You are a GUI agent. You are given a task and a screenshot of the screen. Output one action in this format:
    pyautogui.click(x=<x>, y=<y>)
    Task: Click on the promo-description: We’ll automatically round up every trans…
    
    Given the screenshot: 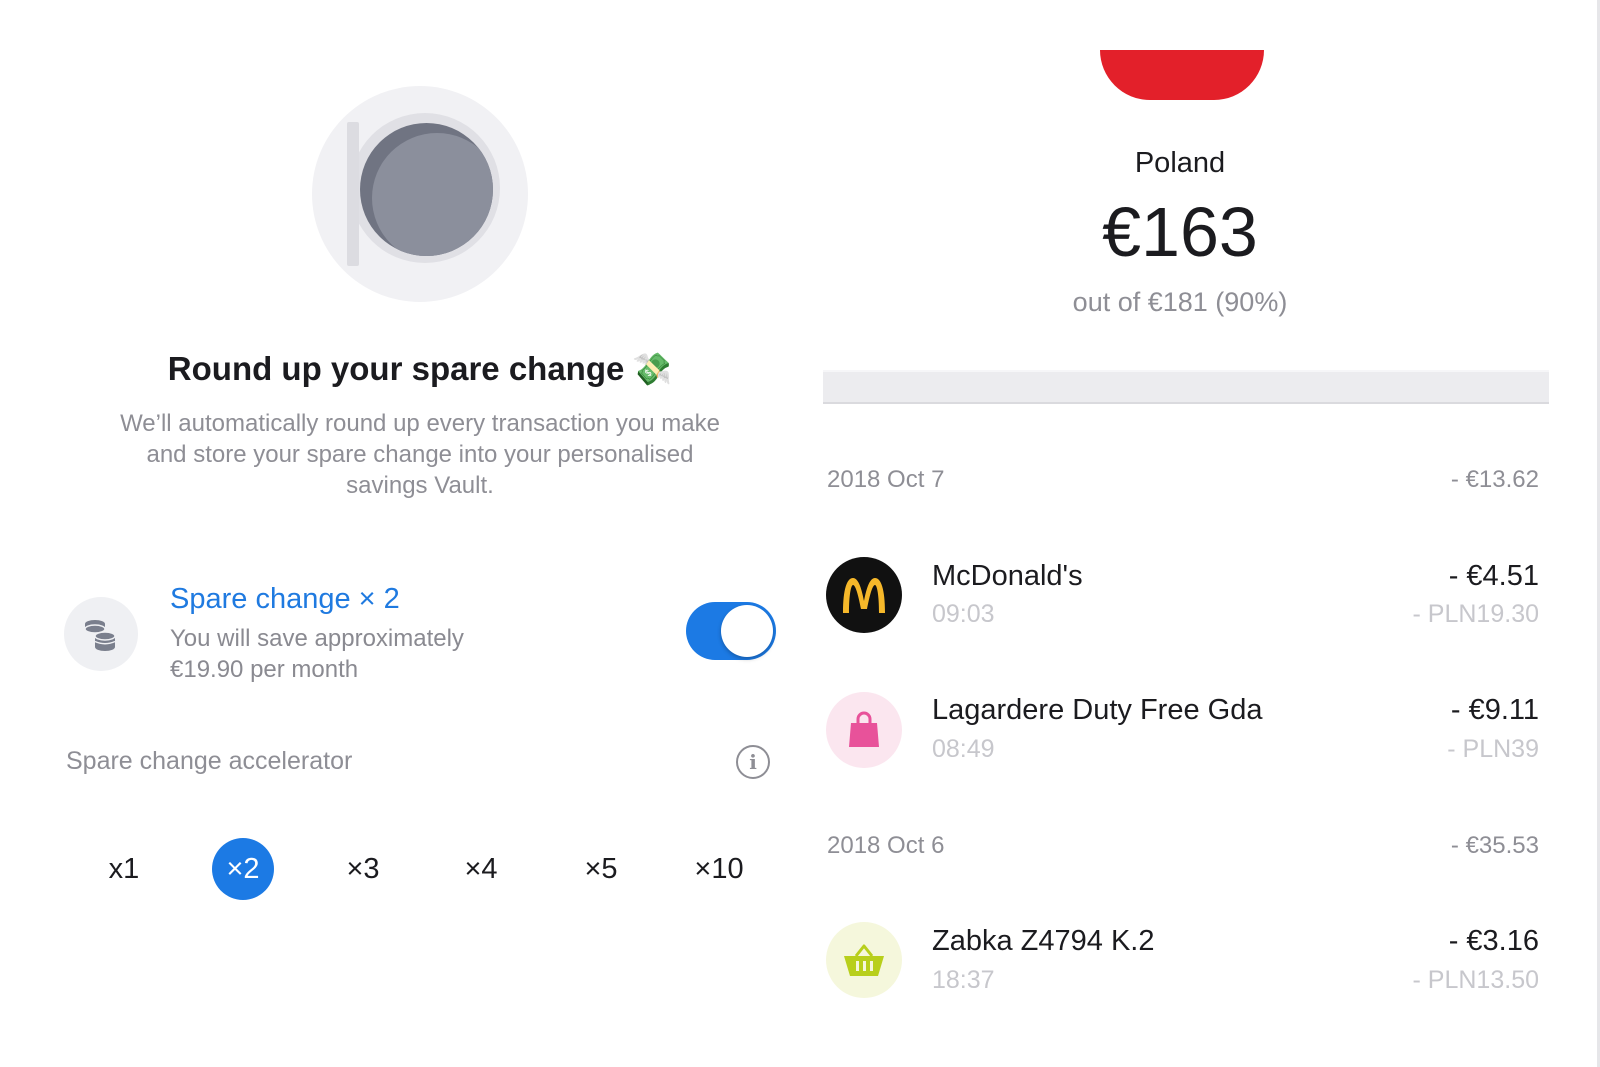 What is the action you would take?
    pyautogui.click(x=420, y=454)
    